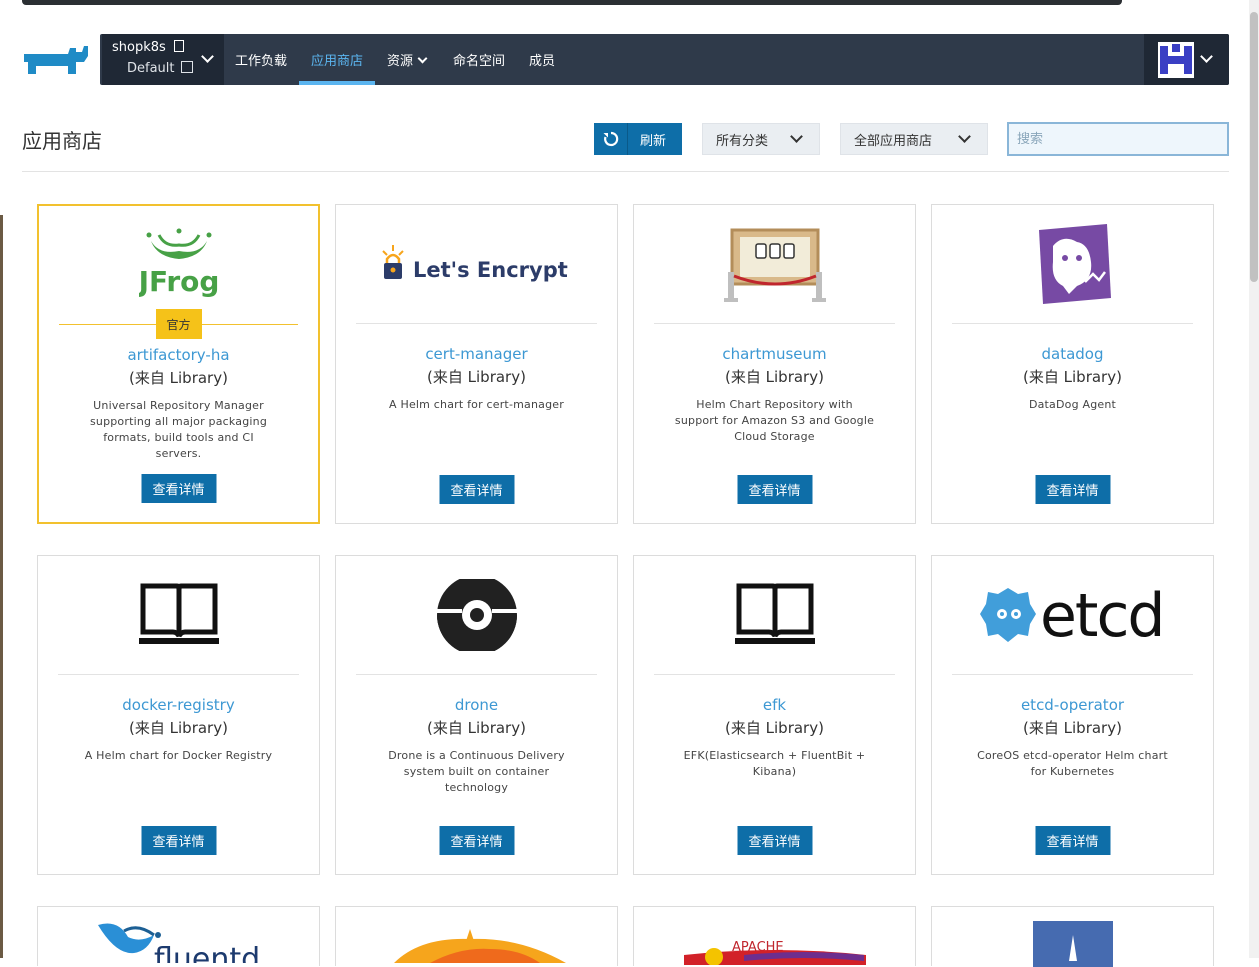 Image resolution: width=1259 pixels, height=967 pixels. Describe the element at coordinates (742, 141) in the screenshot. I see `category-select-value: 所有分类` at that location.